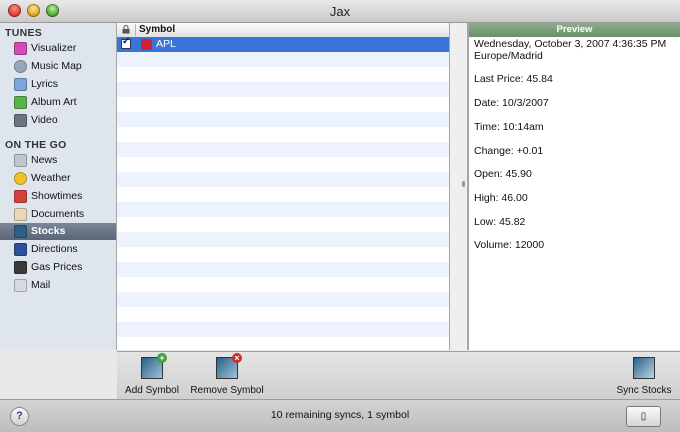  Describe the element at coordinates (44, 160) in the screenshot. I see `sidebar-item-label: News` at that location.